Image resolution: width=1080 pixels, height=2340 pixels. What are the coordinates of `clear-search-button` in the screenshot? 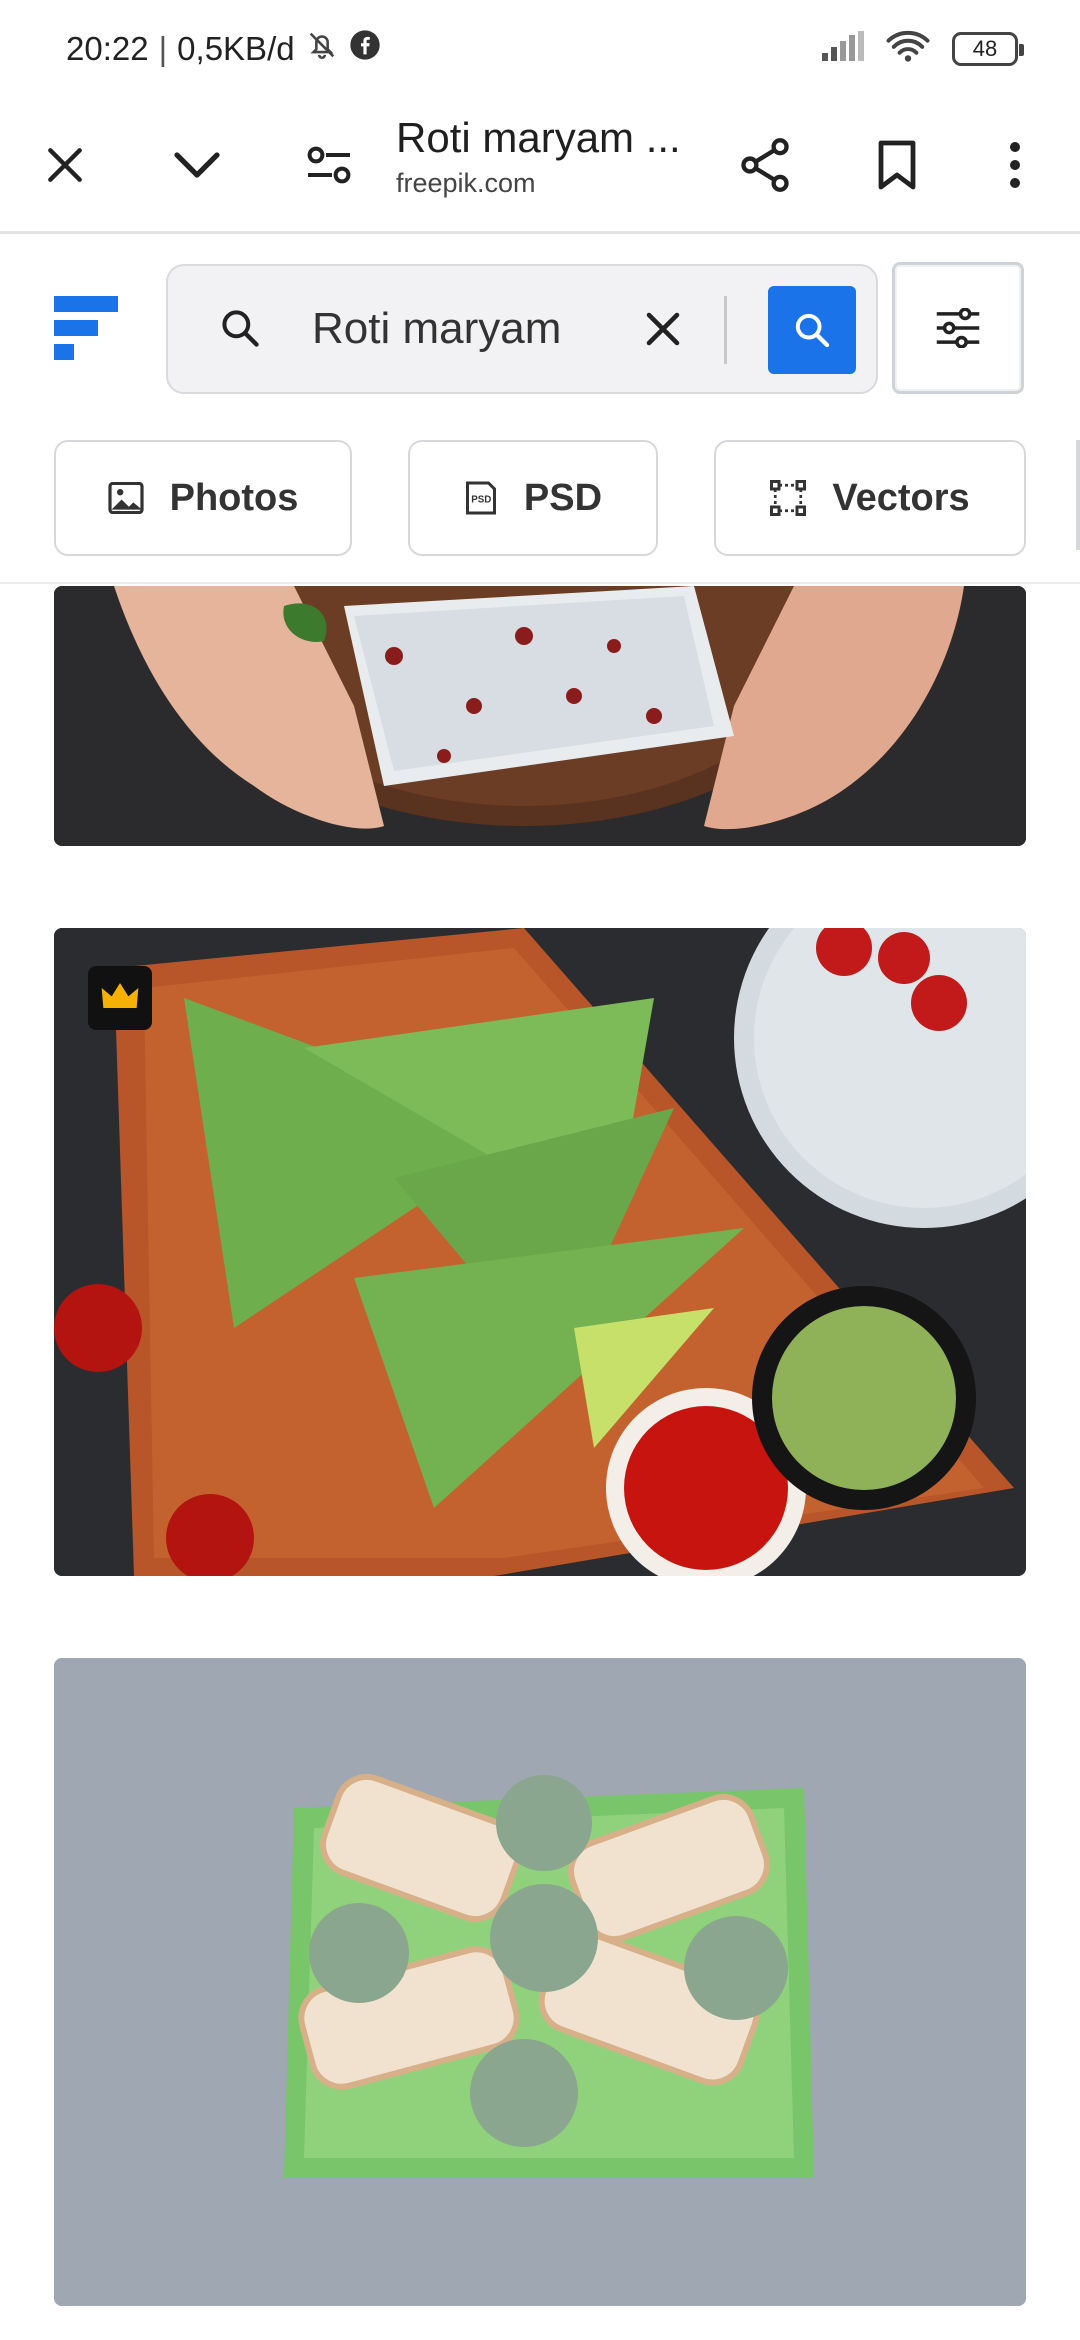 It's located at (663, 331).